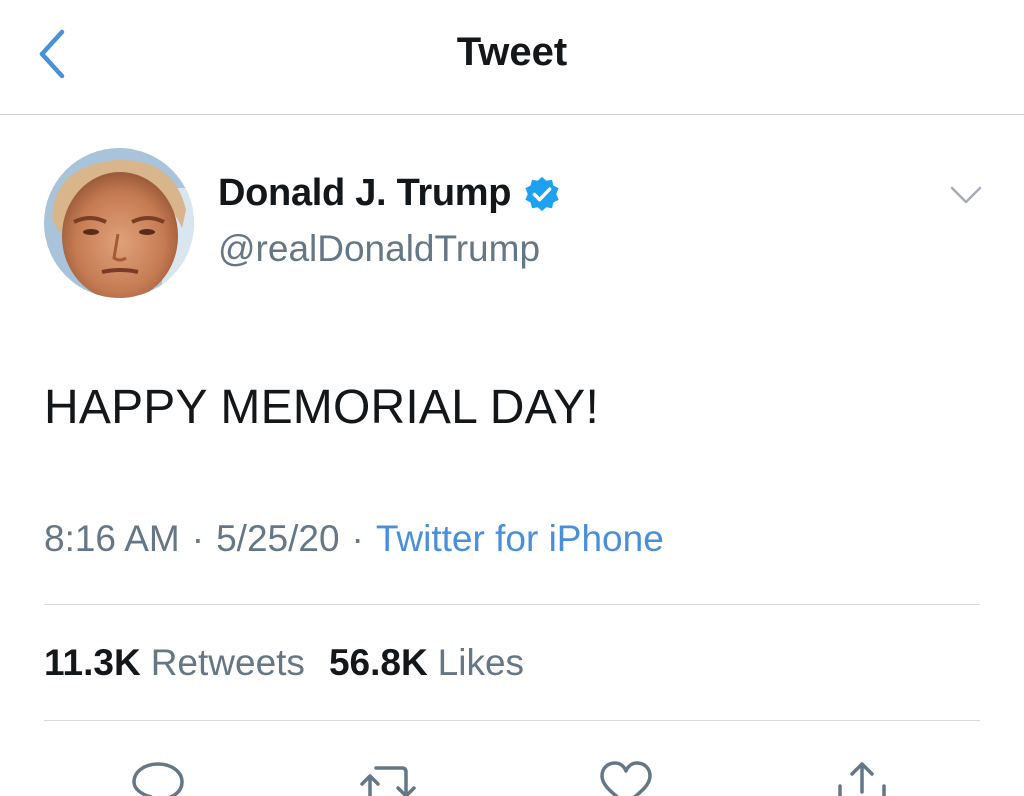 The image size is (1024, 796). I want to click on retweets-label: Retweets, so click(227, 662).